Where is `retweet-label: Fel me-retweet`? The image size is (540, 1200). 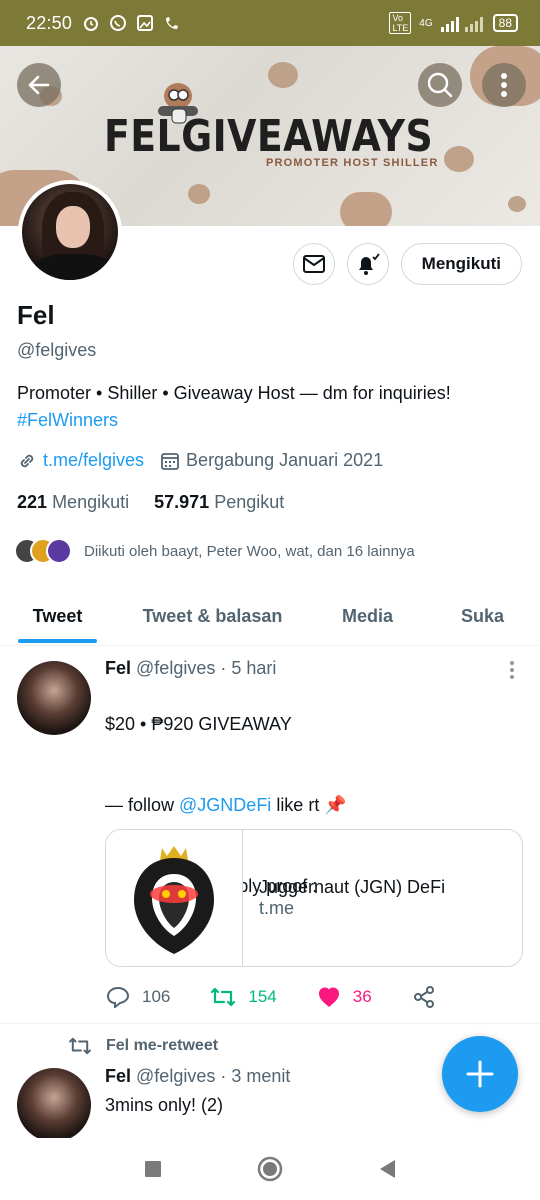
retweet-label: Fel me-retweet is located at coordinates (162, 1045).